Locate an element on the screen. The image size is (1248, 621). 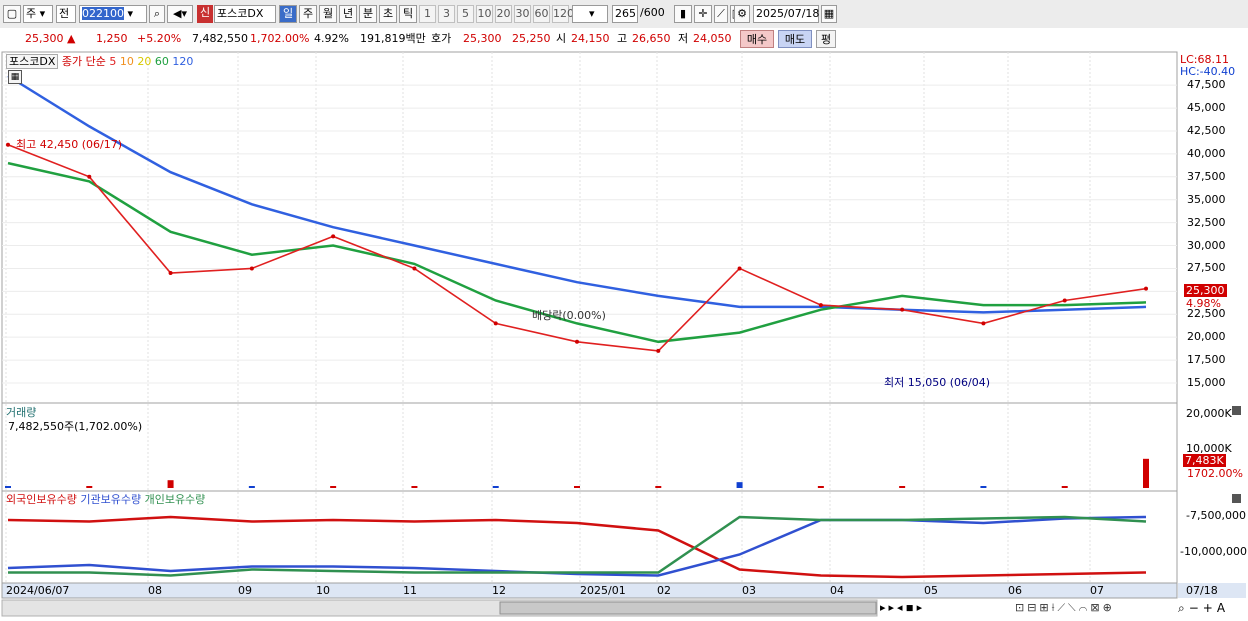
market-select: 주 ▾ is located at coordinates (38, 14).